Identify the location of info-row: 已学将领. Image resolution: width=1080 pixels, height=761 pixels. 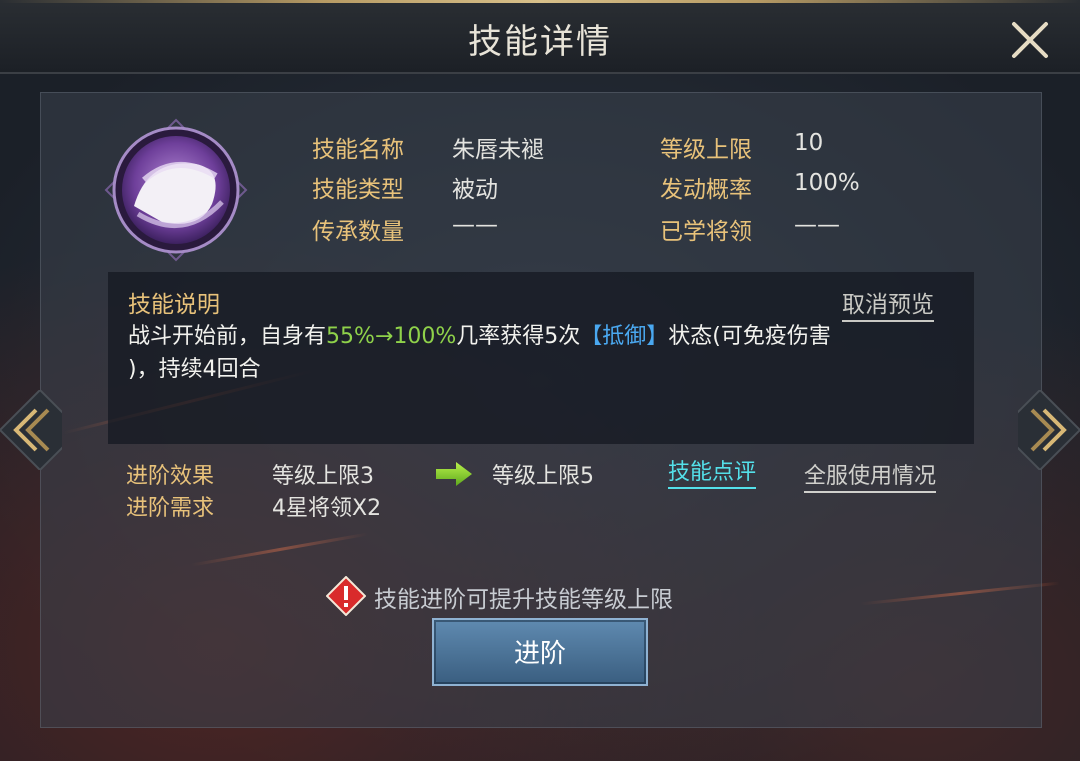
(706, 229).